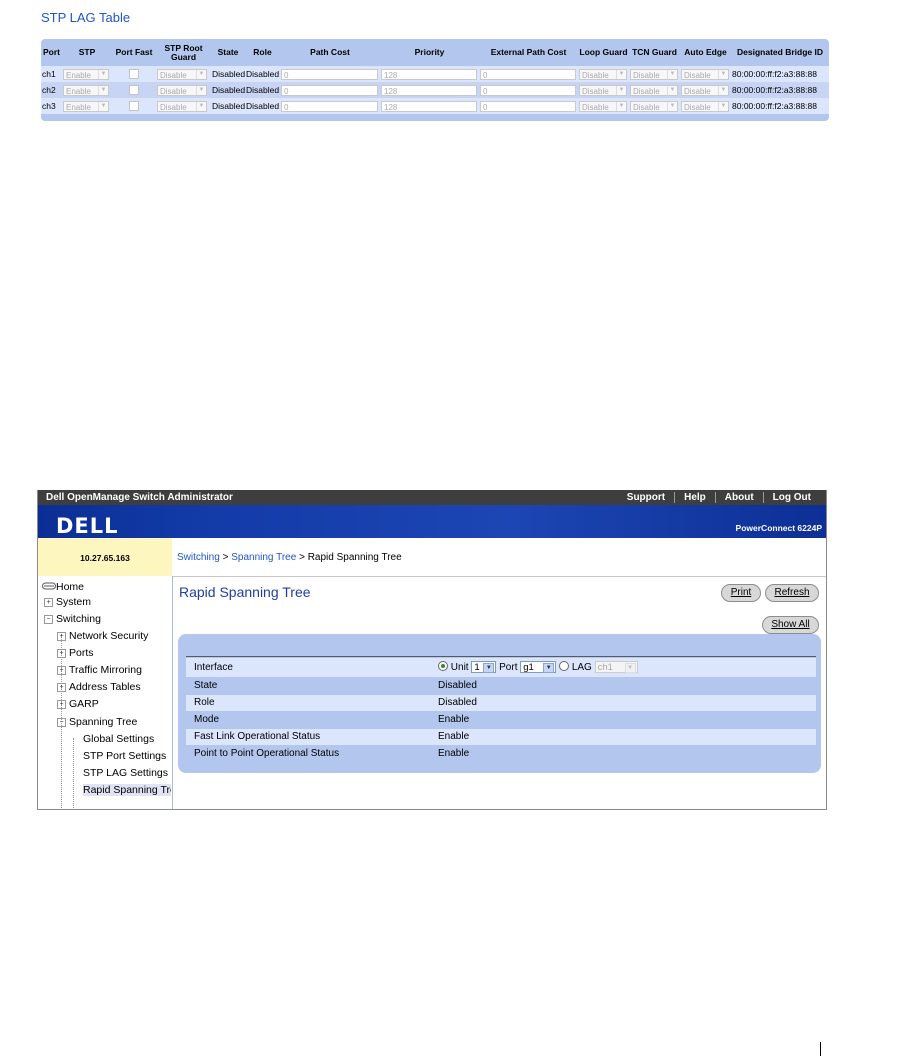 This screenshot has height=1056, width=900. What do you see at coordinates (87, 52) in the screenshot?
I see `col-header: STP` at bounding box center [87, 52].